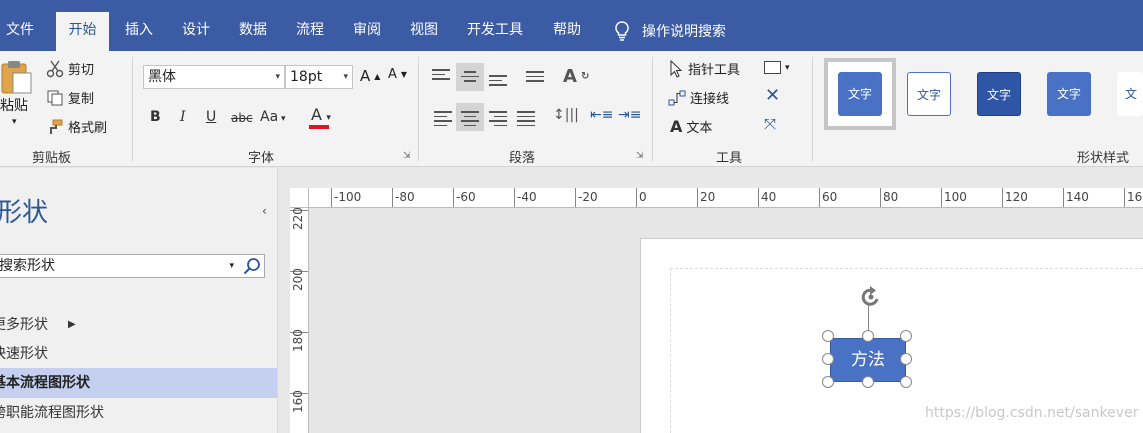 Image resolution: width=1143 pixels, height=433 pixels. I want to click on align-top-icon, so click(441, 76).